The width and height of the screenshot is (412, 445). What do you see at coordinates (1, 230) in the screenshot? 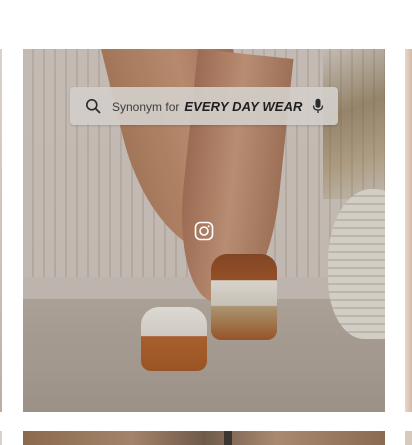
I see `previous-product-card` at bounding box center [1, 230].